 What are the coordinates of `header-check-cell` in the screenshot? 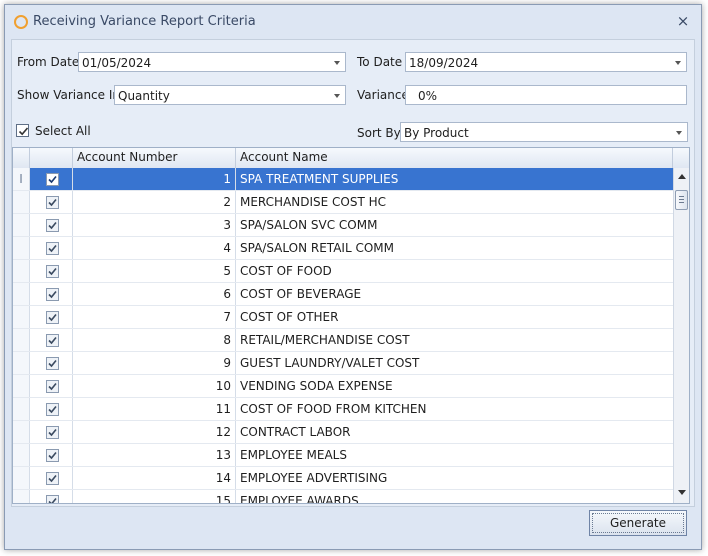 It's located at (51, 158).